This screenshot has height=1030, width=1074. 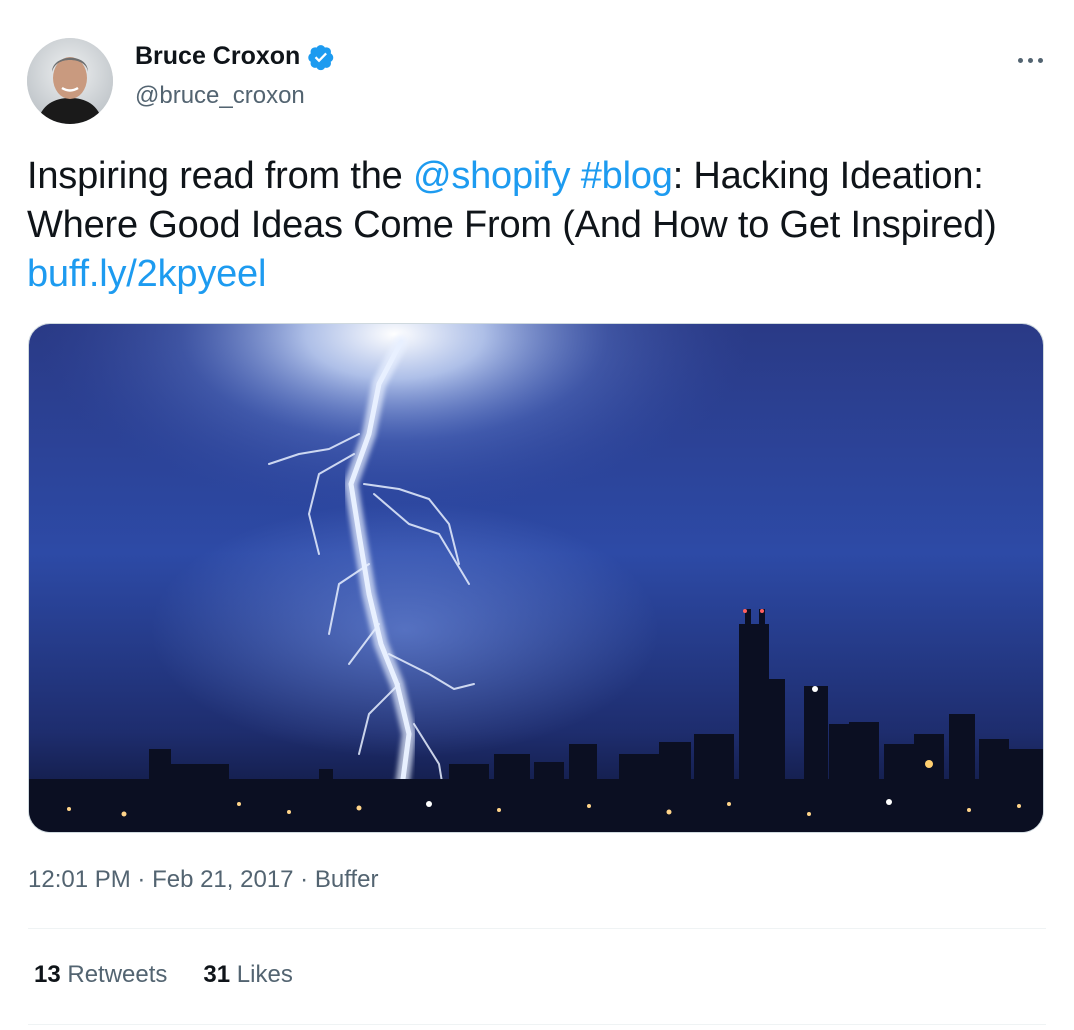 What do you see at coordinates (575, 176) in the screenshot?
I see `tweet-text-space` at bounding box center [575, 176].